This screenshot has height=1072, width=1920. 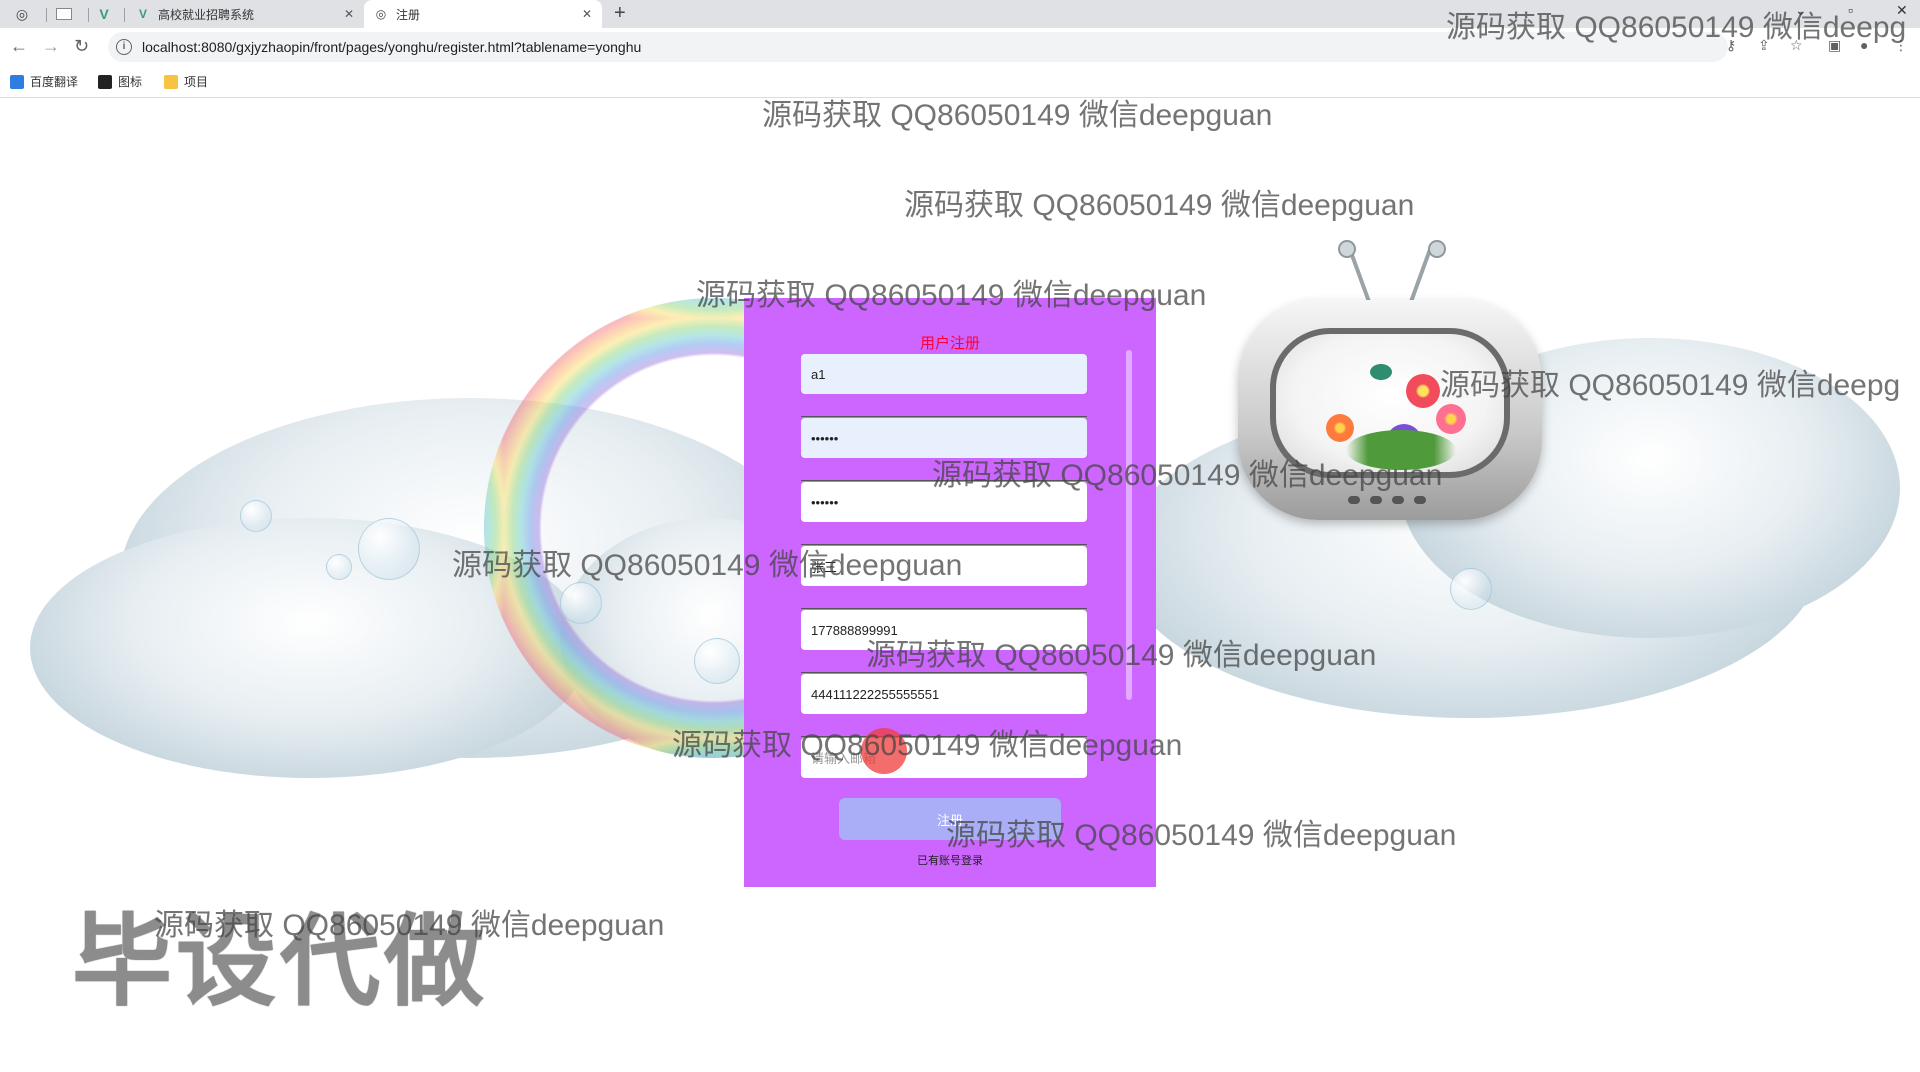 I want to click on tv-screen, so click(x=1390, y=403).